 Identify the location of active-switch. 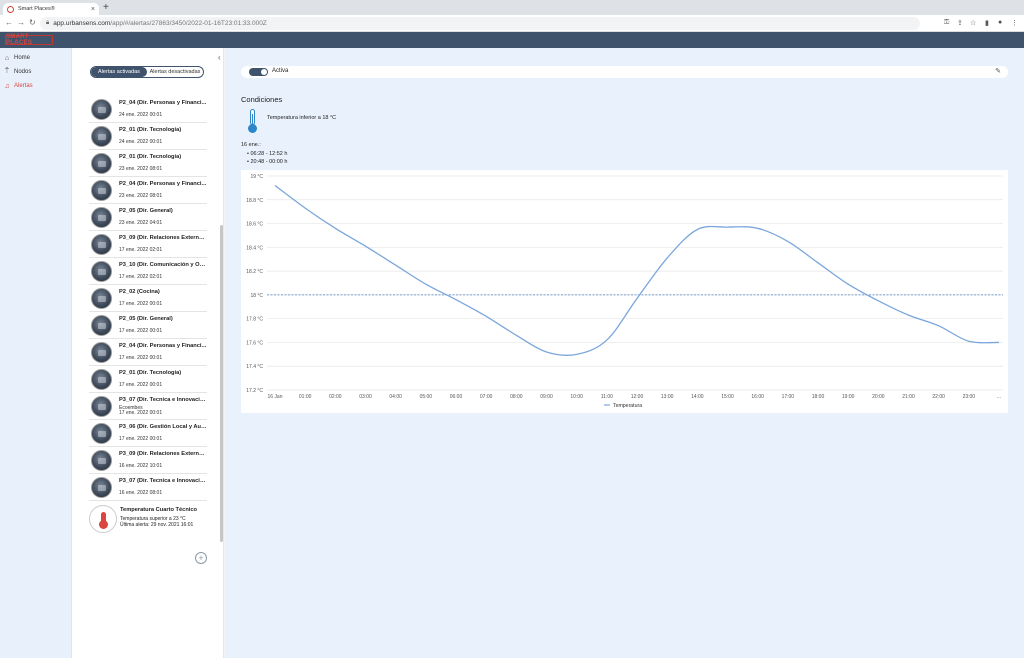
(258, 72).